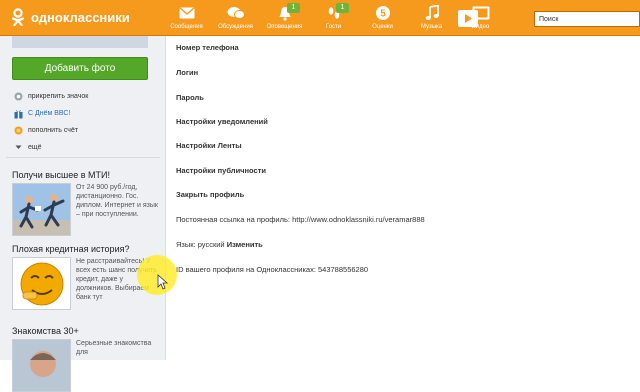 This screenshot has height=392, width=640. I want to click on cursor-highlight, so click(157, 275).